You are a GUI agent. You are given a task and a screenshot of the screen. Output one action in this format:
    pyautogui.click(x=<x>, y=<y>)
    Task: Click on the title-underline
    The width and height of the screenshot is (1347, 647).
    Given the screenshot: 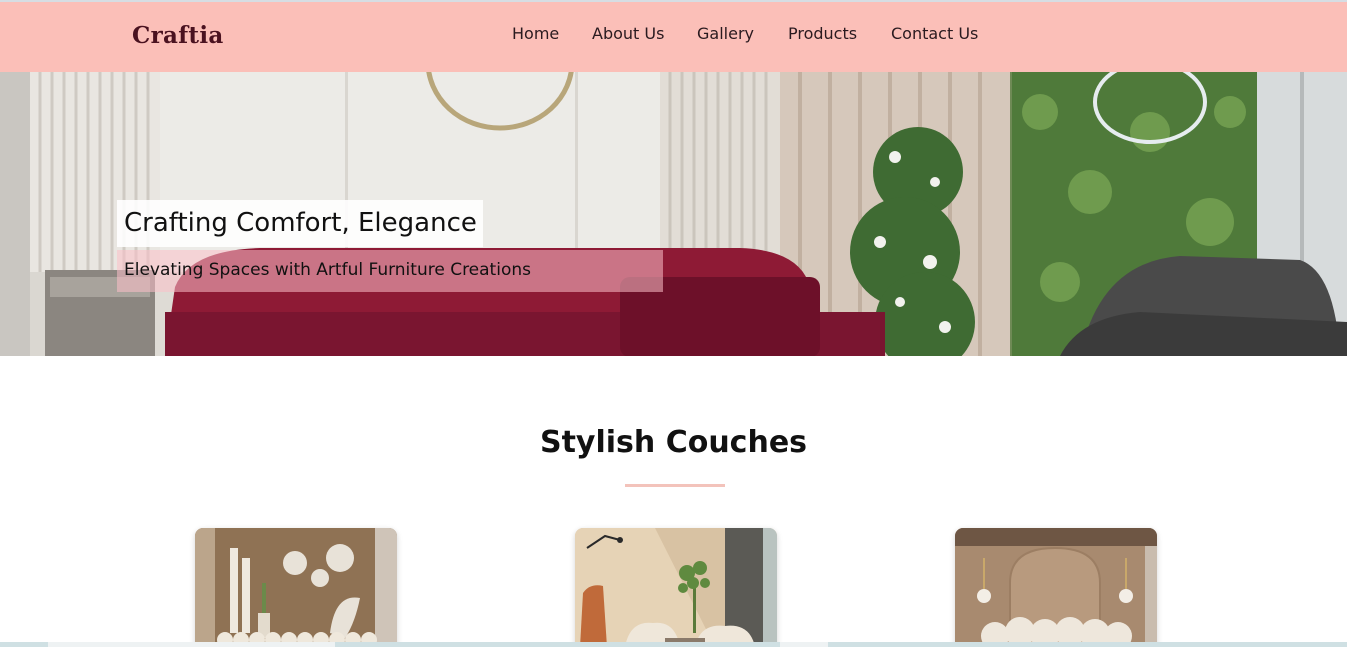 What is the action you would take?
    pyautogui.click(x=675, y=485)
    